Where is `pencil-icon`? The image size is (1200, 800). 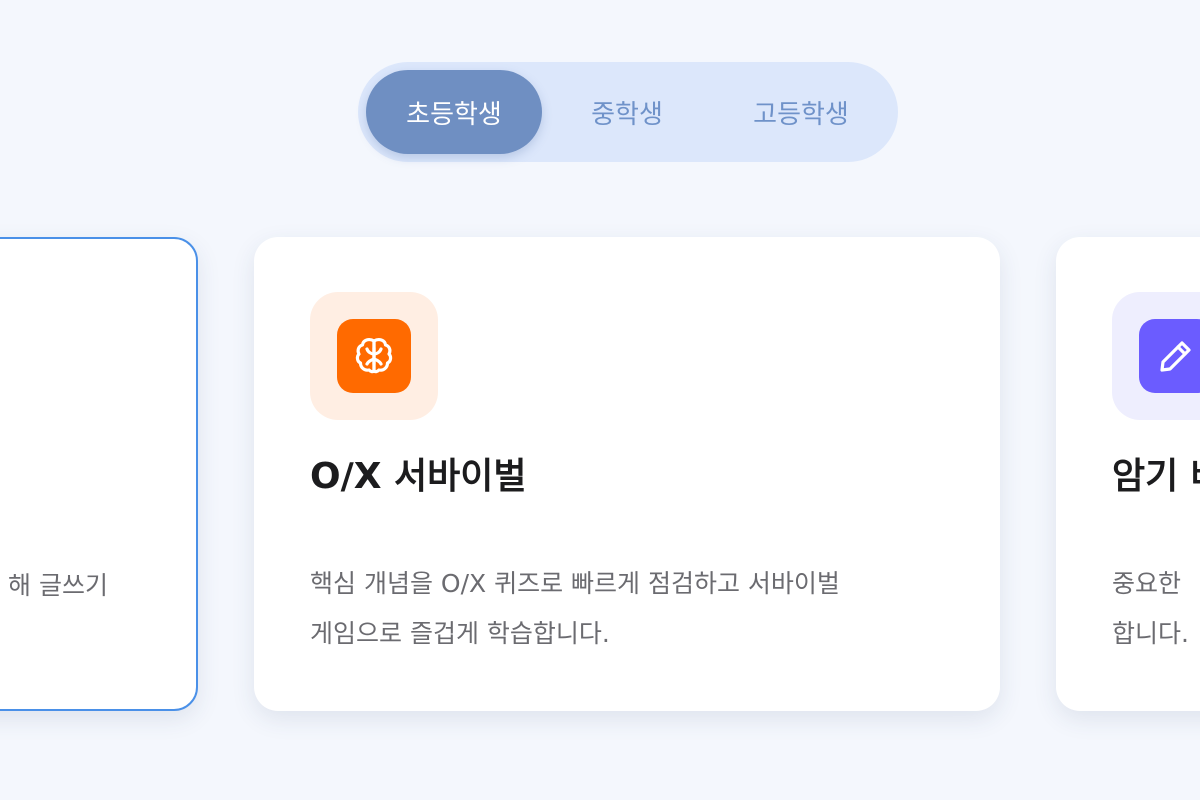 pencil-icon is located at coordinates (1169, 356).